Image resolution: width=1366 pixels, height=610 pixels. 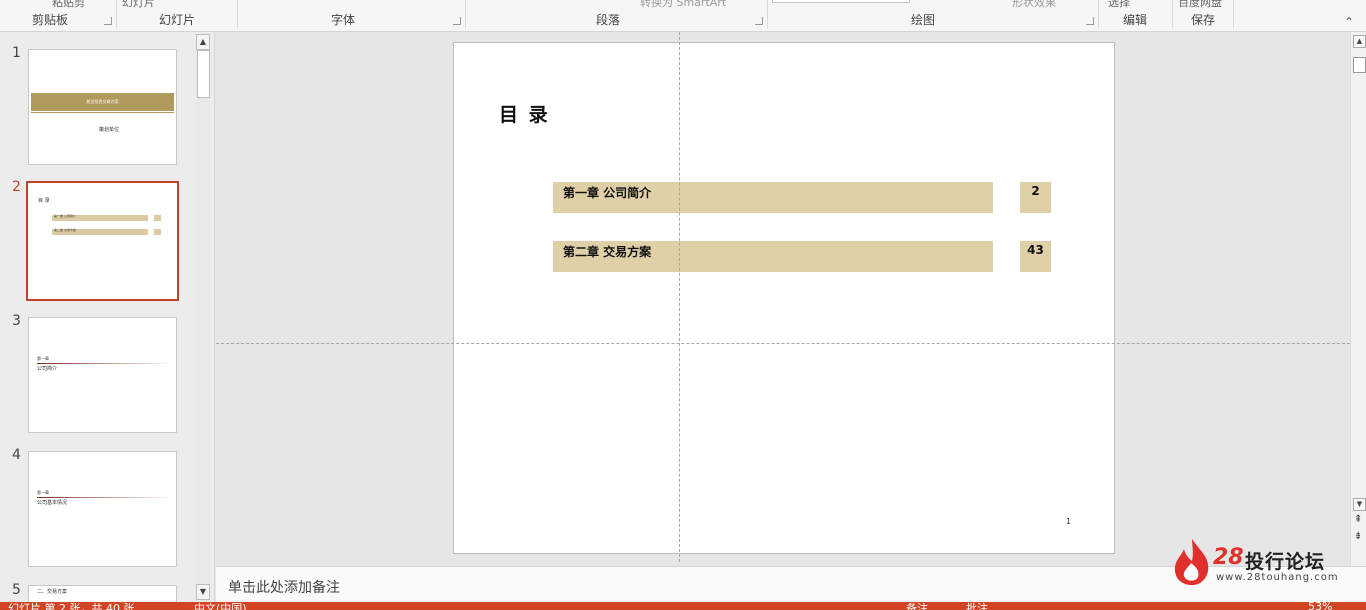 What do you see at coordinates (1119, 5) in the screenshot?
I see `select-button-fragment: 选择` at bounding box center [1119, 5].